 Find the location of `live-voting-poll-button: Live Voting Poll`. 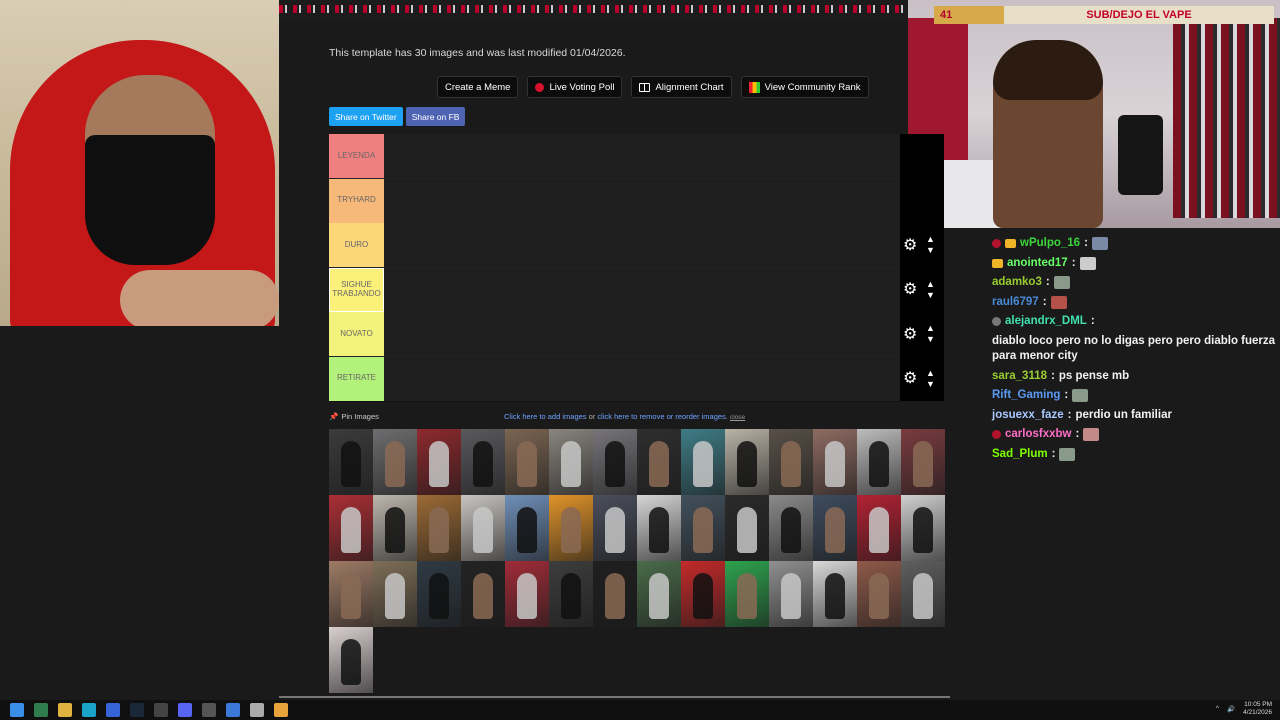

live-voting-poll-button: Live Voting Poll is located at coordinates (575, 87).